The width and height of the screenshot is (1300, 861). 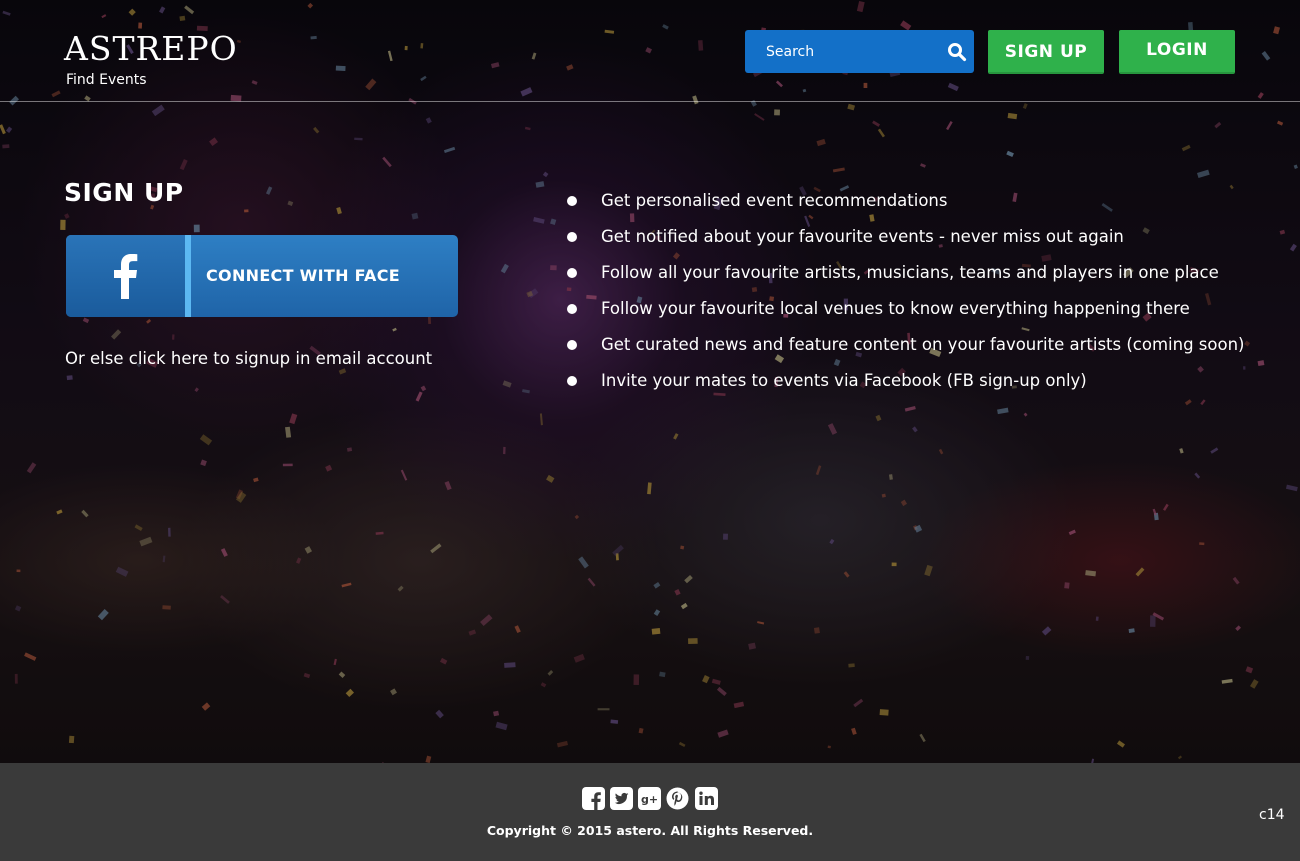 I want to click on facebook-button-label: CONNECT WITH FACE BOOK, so click(x=303, y=275).